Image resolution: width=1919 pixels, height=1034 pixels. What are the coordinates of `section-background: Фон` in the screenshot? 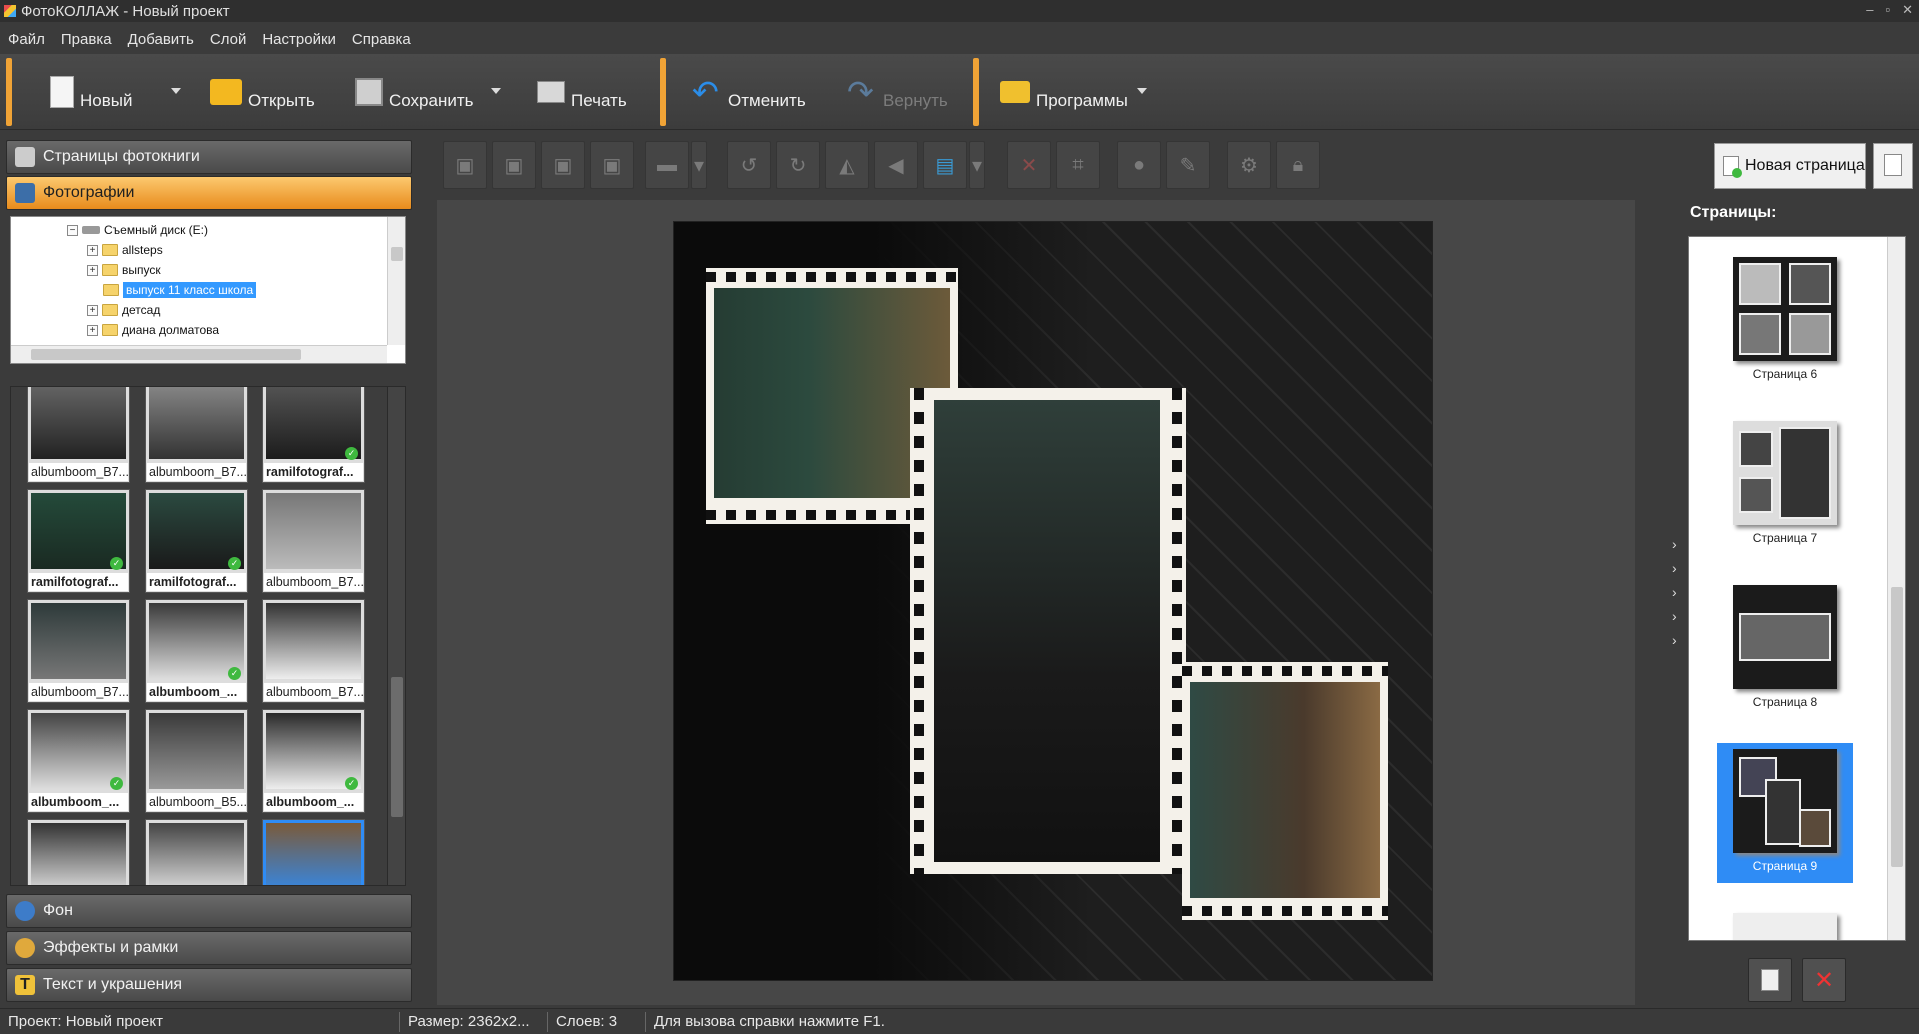 It's located at (209, 911).